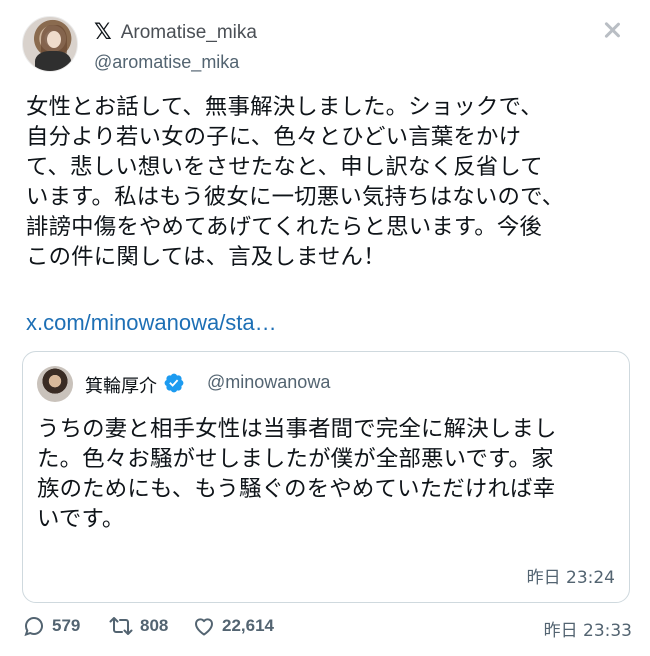  What do you see at coordinates (268, 382) in the screenshot?
I see `quote-author-handle: @minowanowa` at bounding box center [268, 382].